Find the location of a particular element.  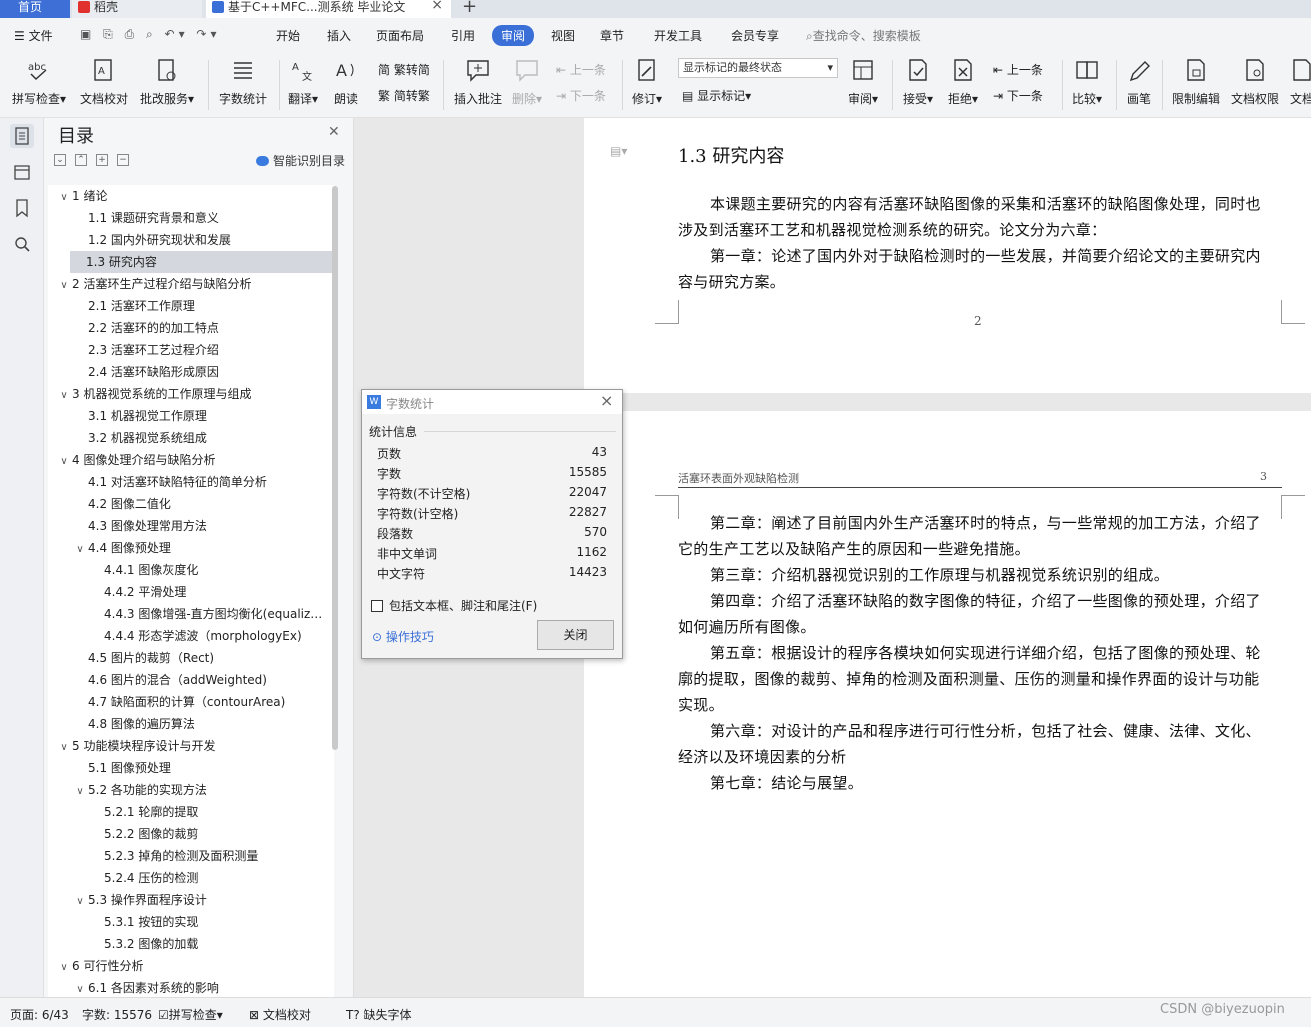

word-count-indicator: 字数: 15576 is located at coordinates (117, 1014).